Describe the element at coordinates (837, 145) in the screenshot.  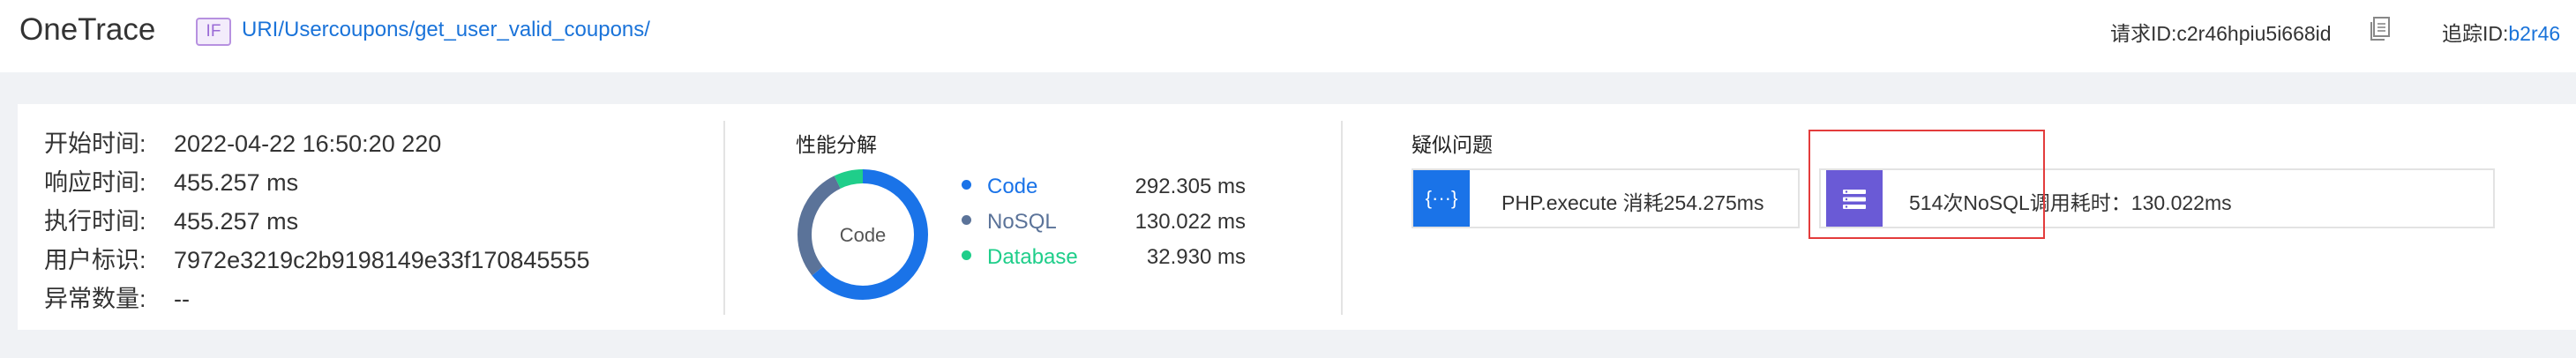
I see `performance-title: 性能分解` at that location.